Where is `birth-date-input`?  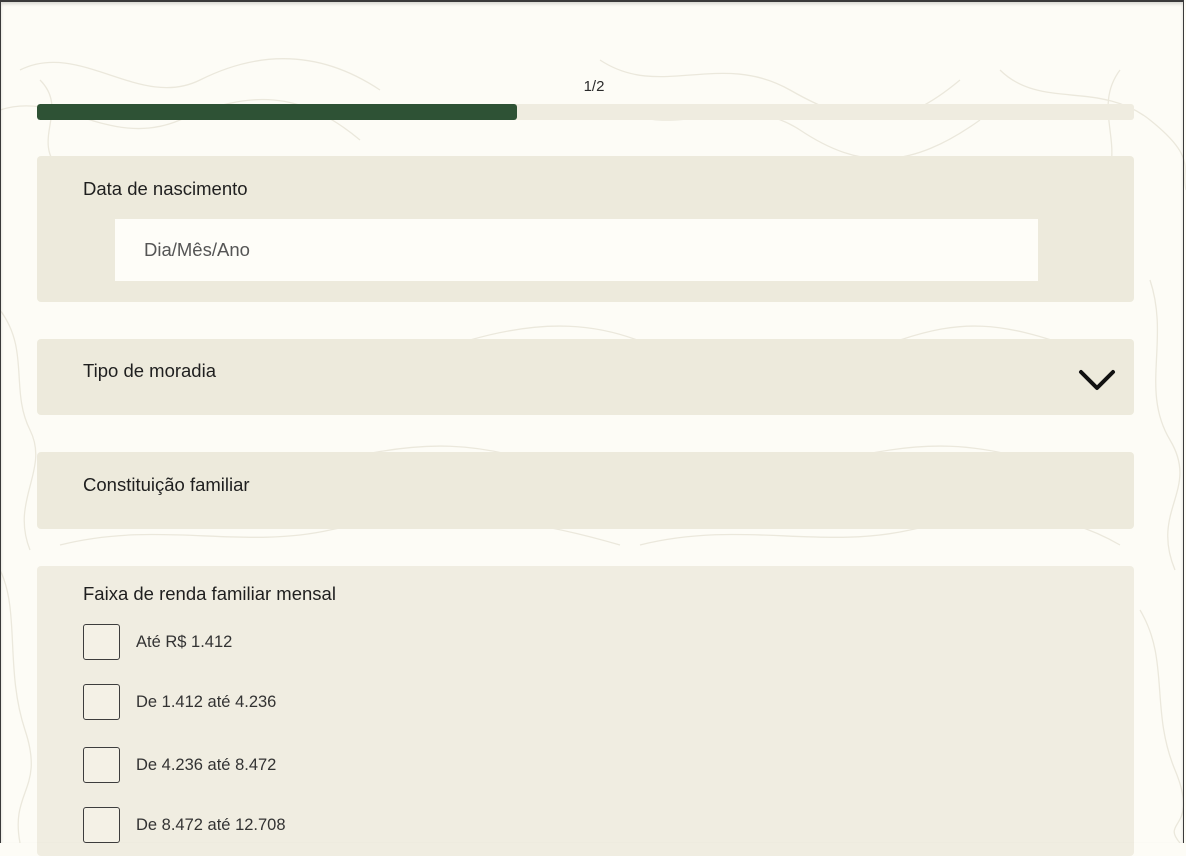
birth-date-input is located at coordinates (576, 250).